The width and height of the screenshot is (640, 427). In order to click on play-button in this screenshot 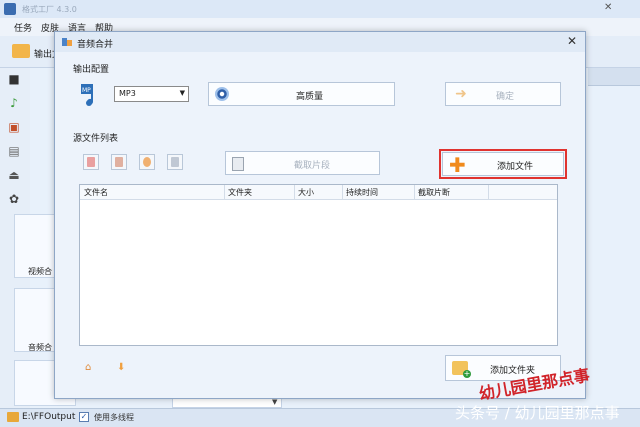, I will do `click(147, 162)`.